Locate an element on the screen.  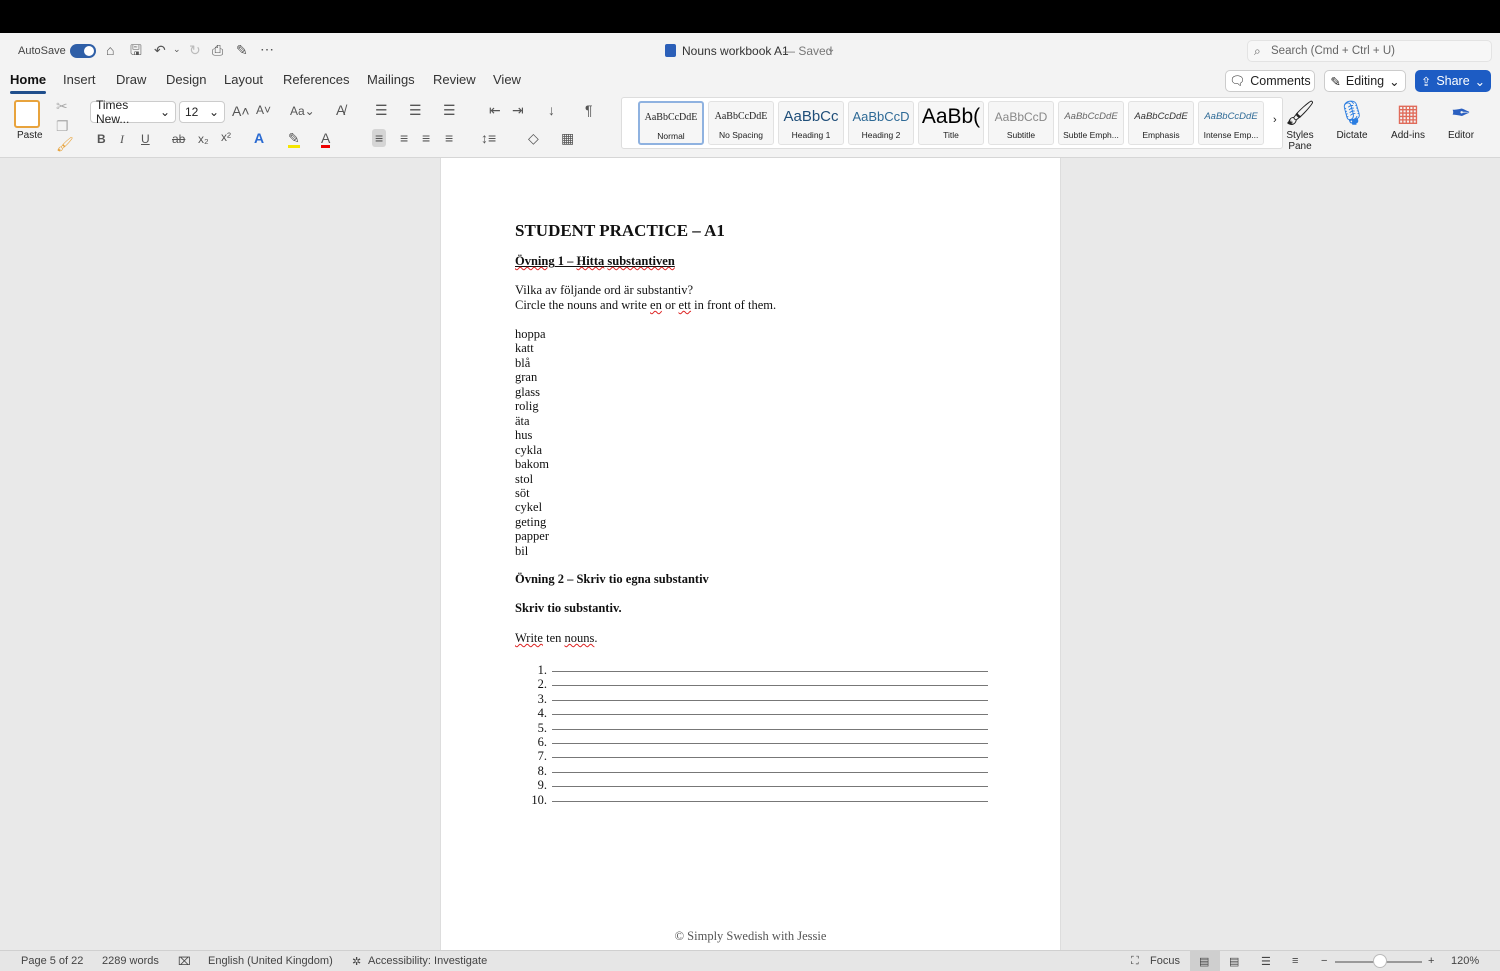
add-ins-button: ▦ Add-ins is located at coordinates (1408, 119).